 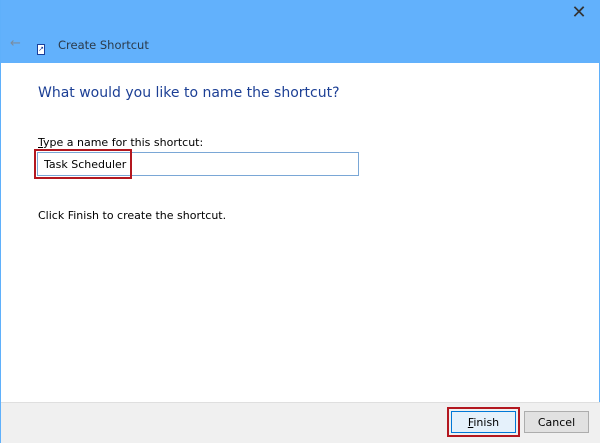 What do you see at coordinates (579, 12) in the screenshot?
I see `close-icon: ✕` at bounding box center [579, 12].